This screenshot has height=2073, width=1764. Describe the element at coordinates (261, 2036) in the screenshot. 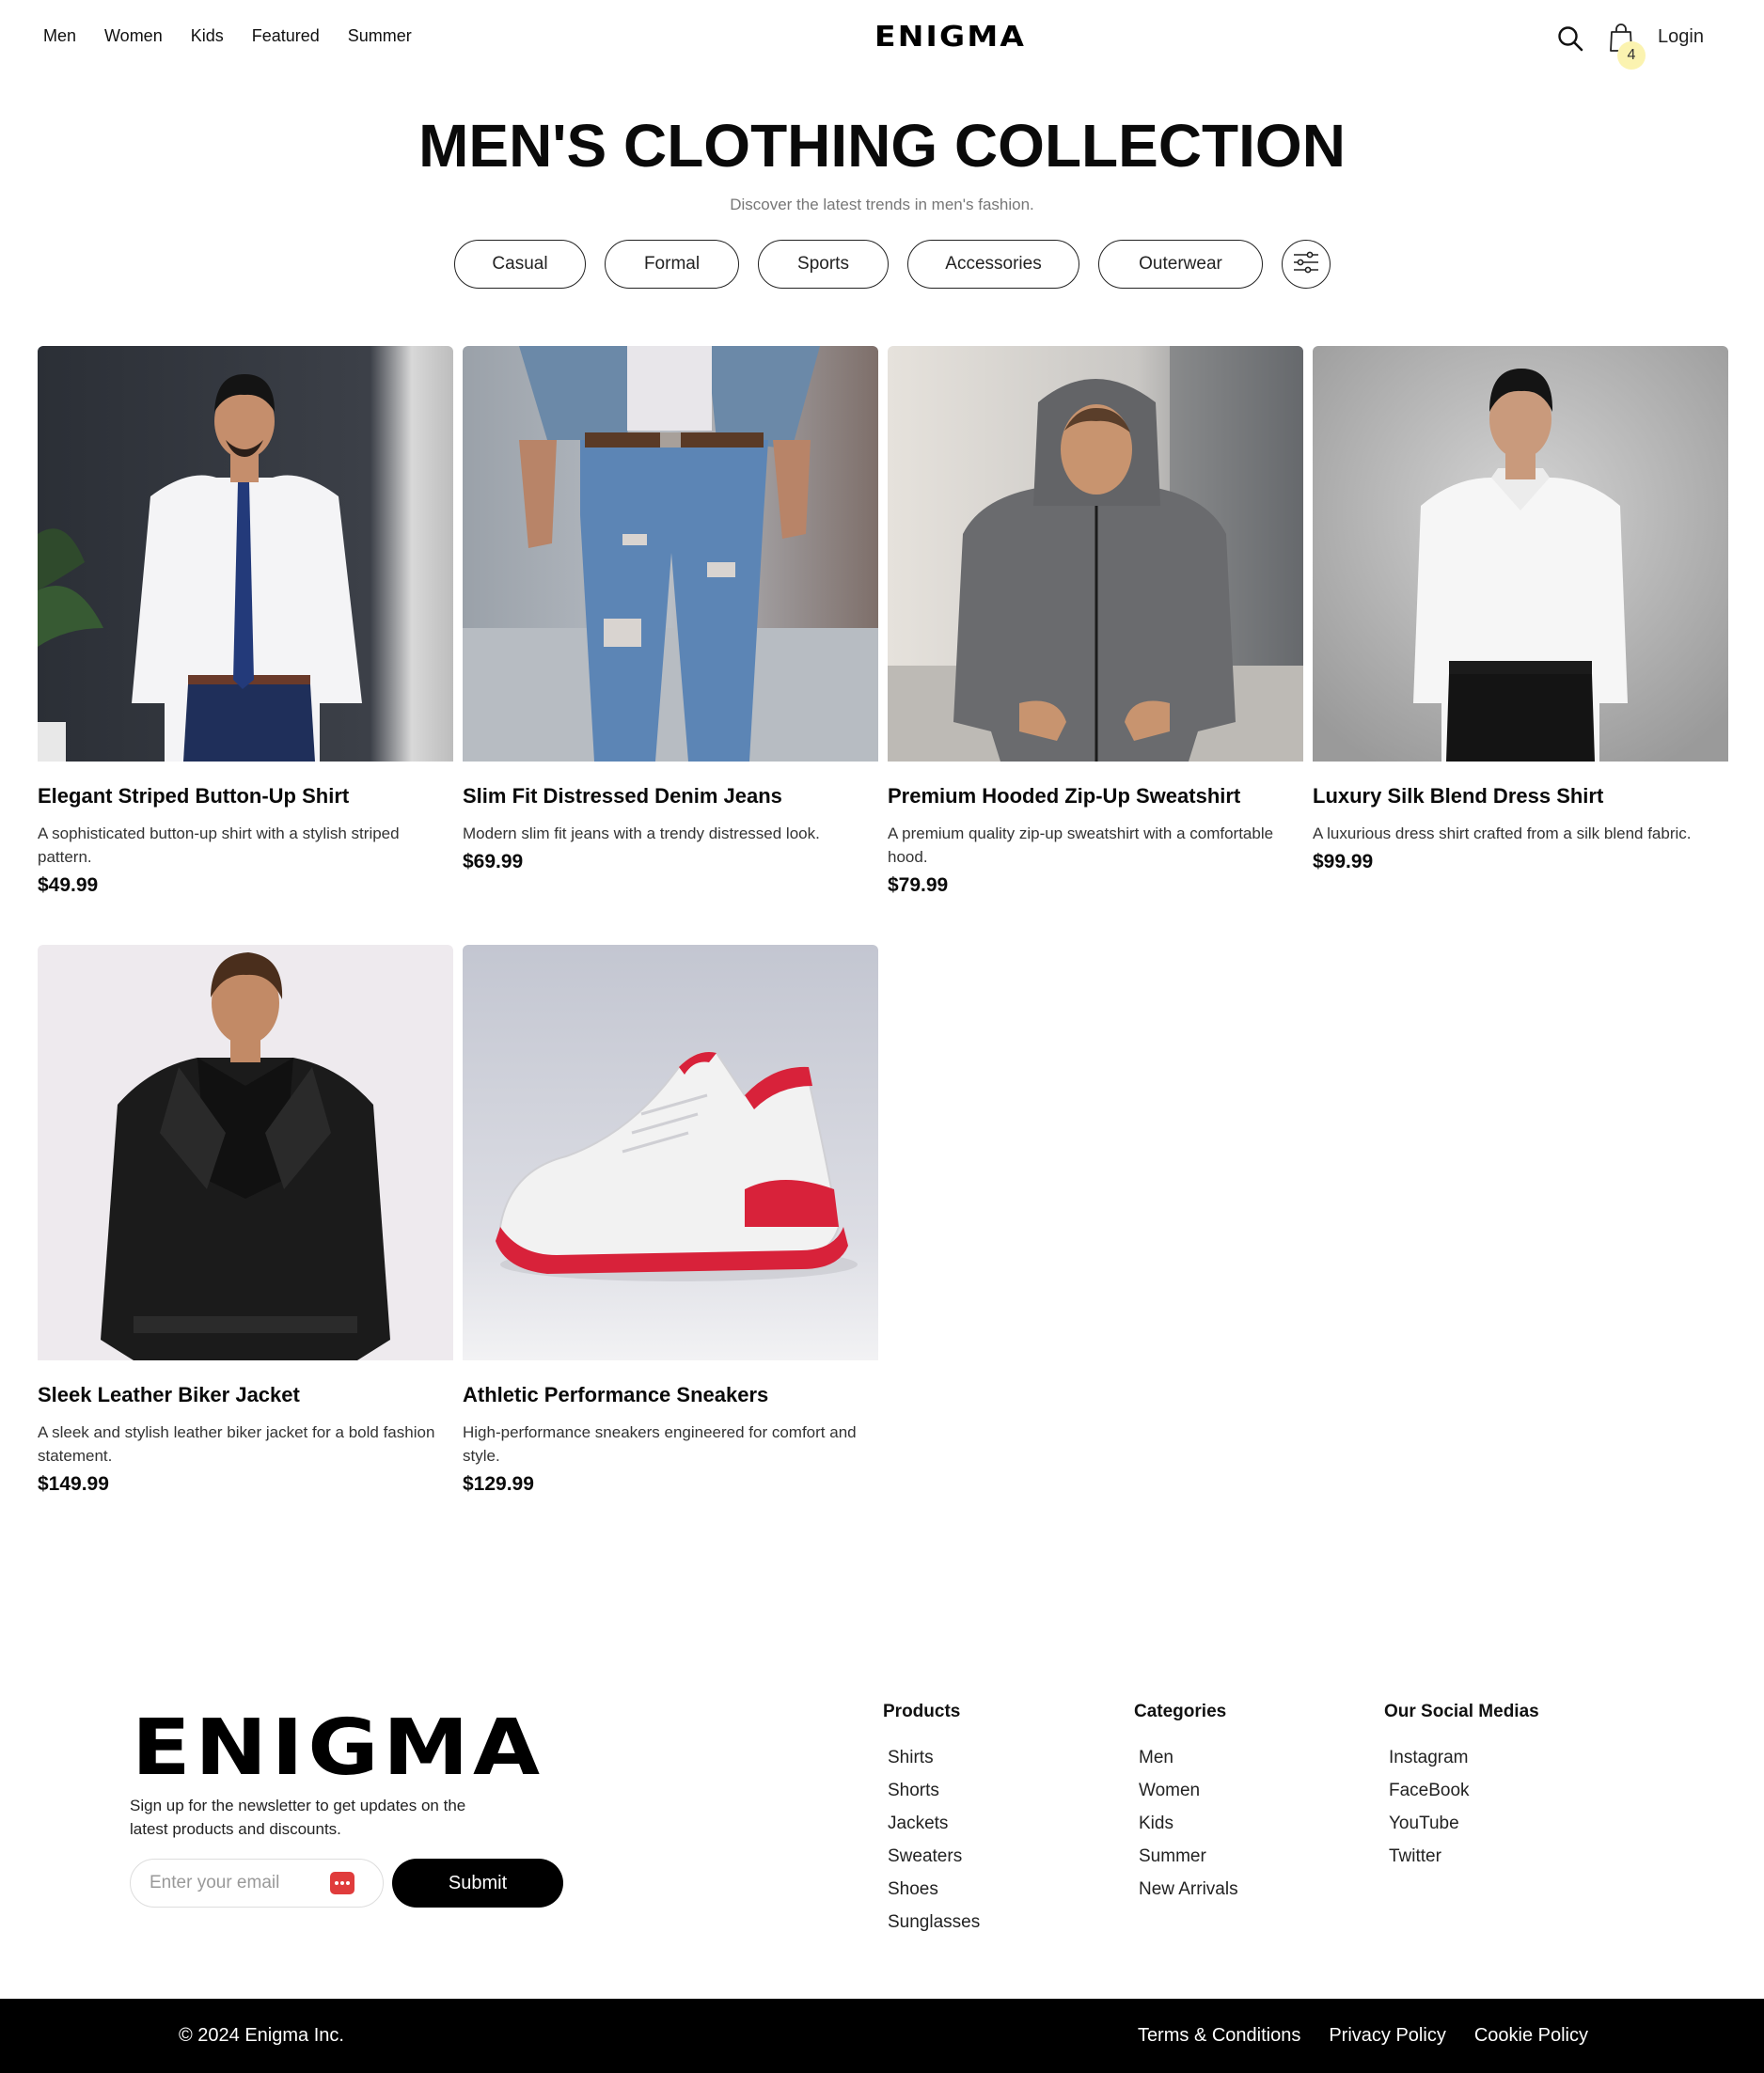

I see `copyright-text: © 2024 Enigma Inc.` at that location.